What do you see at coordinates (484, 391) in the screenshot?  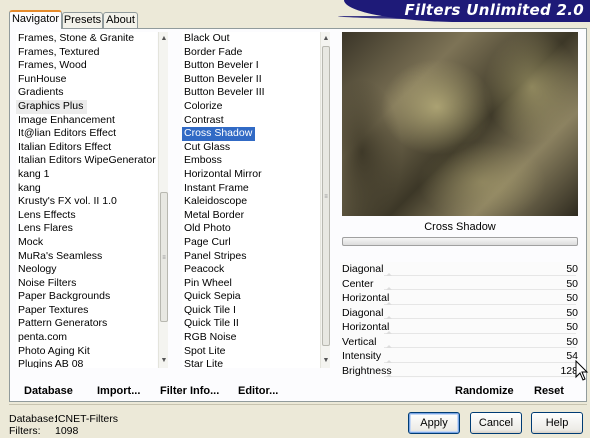 I see `randomize-button: Randomize` at bounding box center [484, 391].